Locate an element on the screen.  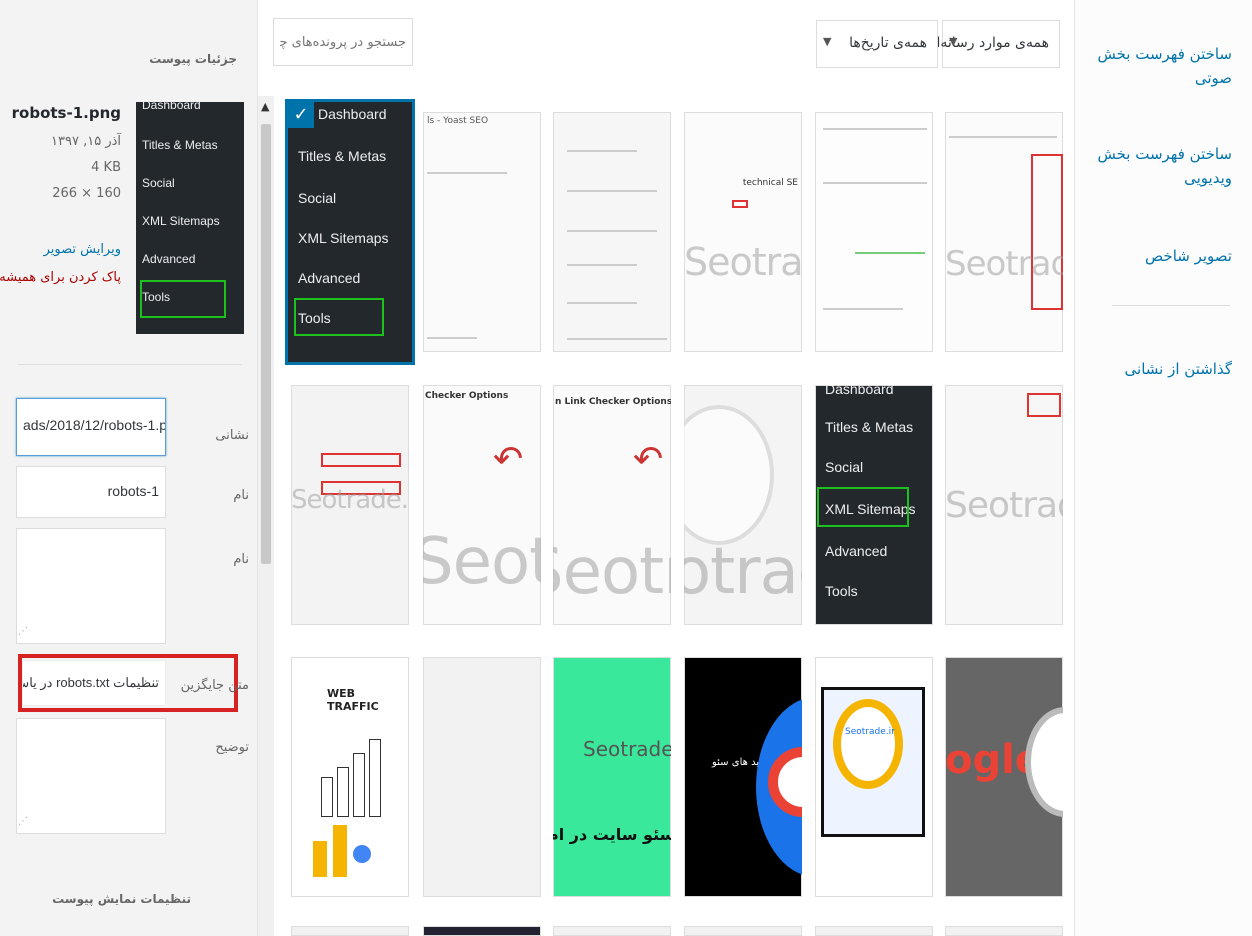
delete-permanently-link: پاک کردن برای همیشه is located at coordinates (60, 277).